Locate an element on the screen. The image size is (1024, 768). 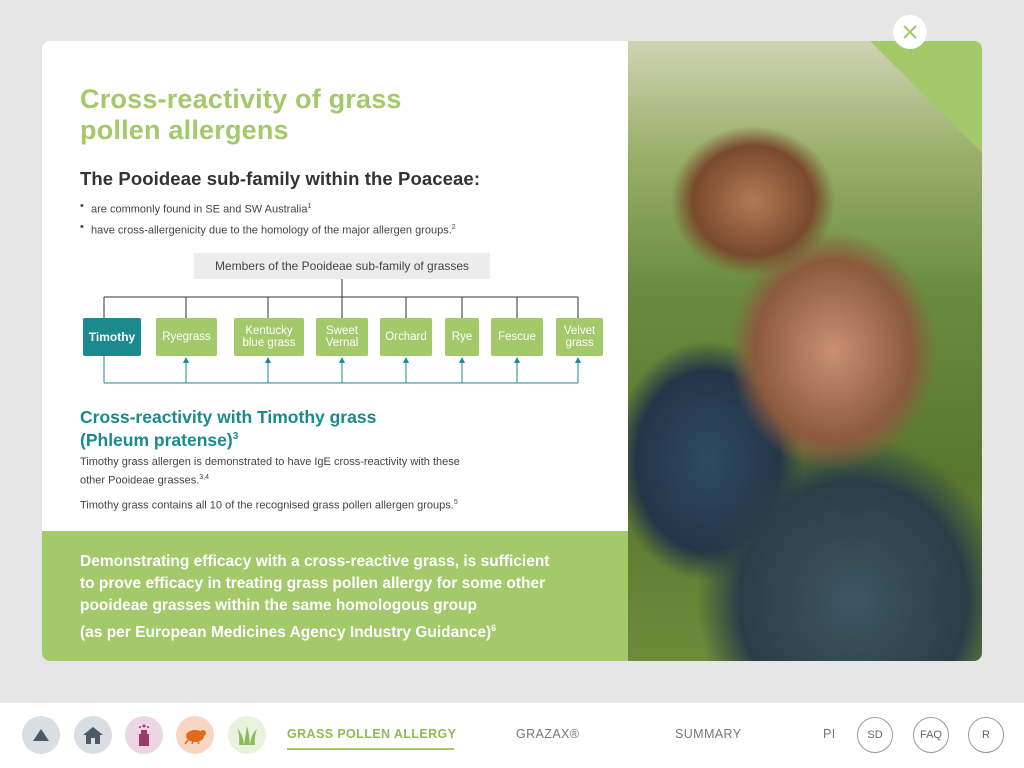
grass-node-rye: Rye is located at coordinates (462, 337).